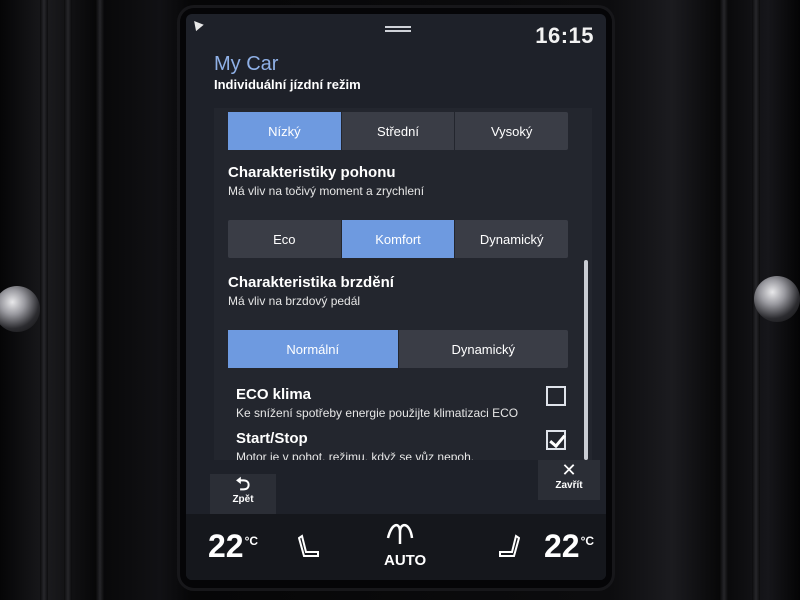 The height and width of the screenshot is (600, 800). What do you see at coordinates (311, 282) in the screenshot?
I see `brake-characteristics-title: Charakteristika brzdění` at bounding box center [311, 282].